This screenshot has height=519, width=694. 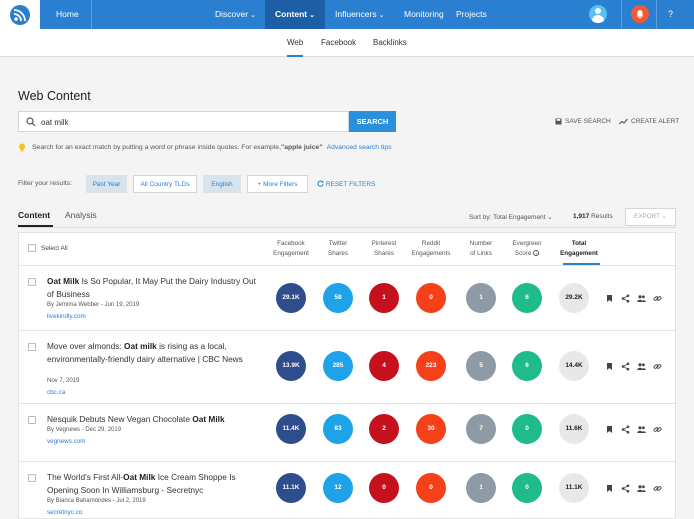 What do you see at coordinates (581, 216) in the screenshot?
I see `results-number: 1,917` at bounding box center [581, 216].